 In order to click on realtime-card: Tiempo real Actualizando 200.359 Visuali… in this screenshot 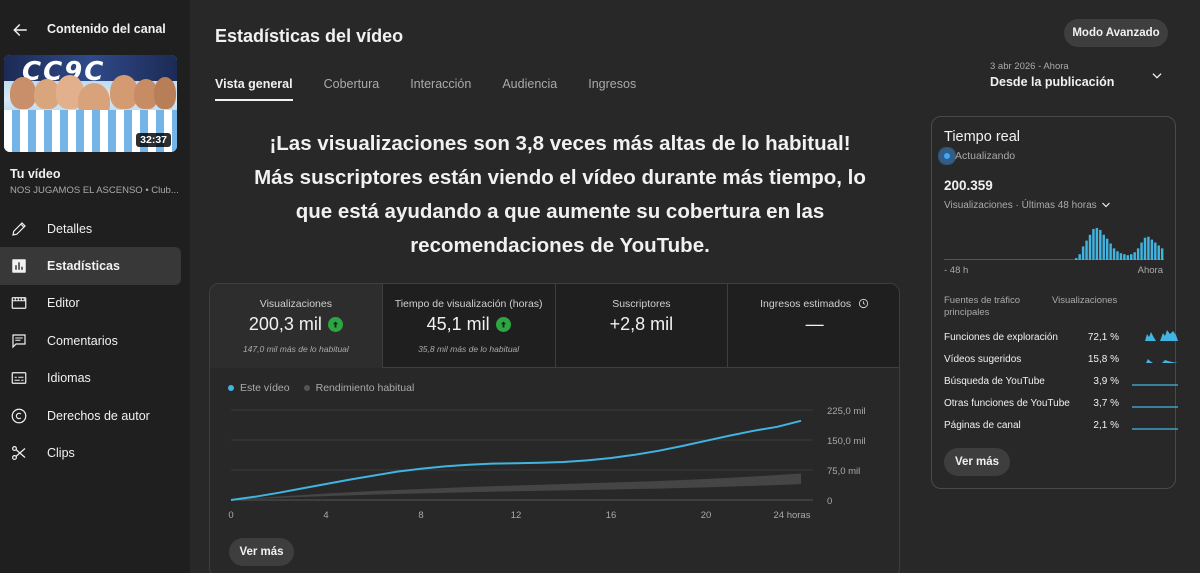, I will do `click(1054, 302)`.